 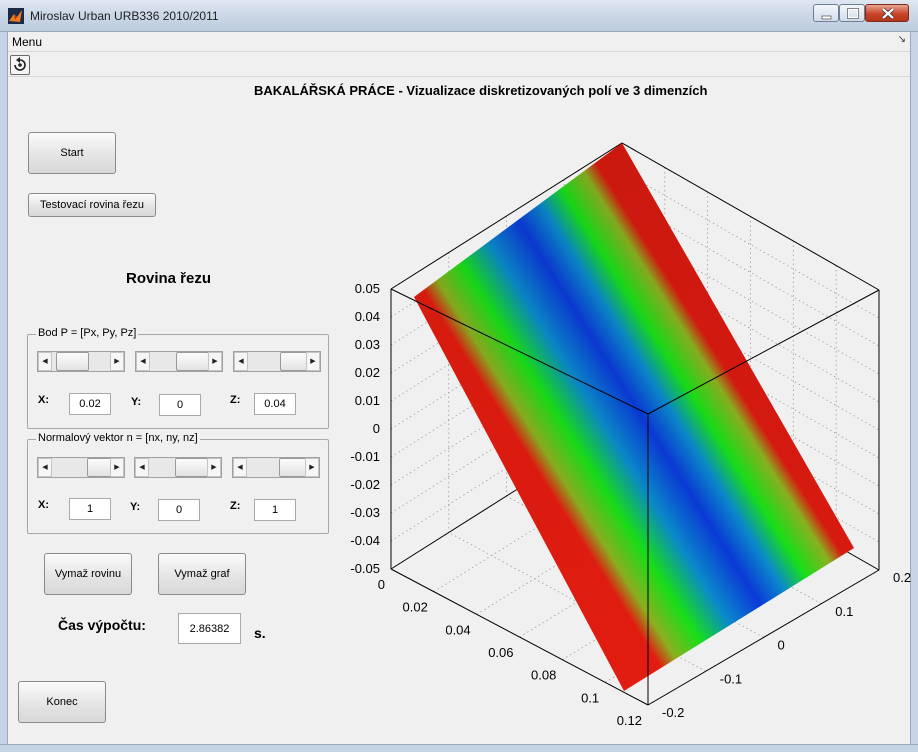 I want to click on x-tick-label: 0.04, so click(x=457, y=629).